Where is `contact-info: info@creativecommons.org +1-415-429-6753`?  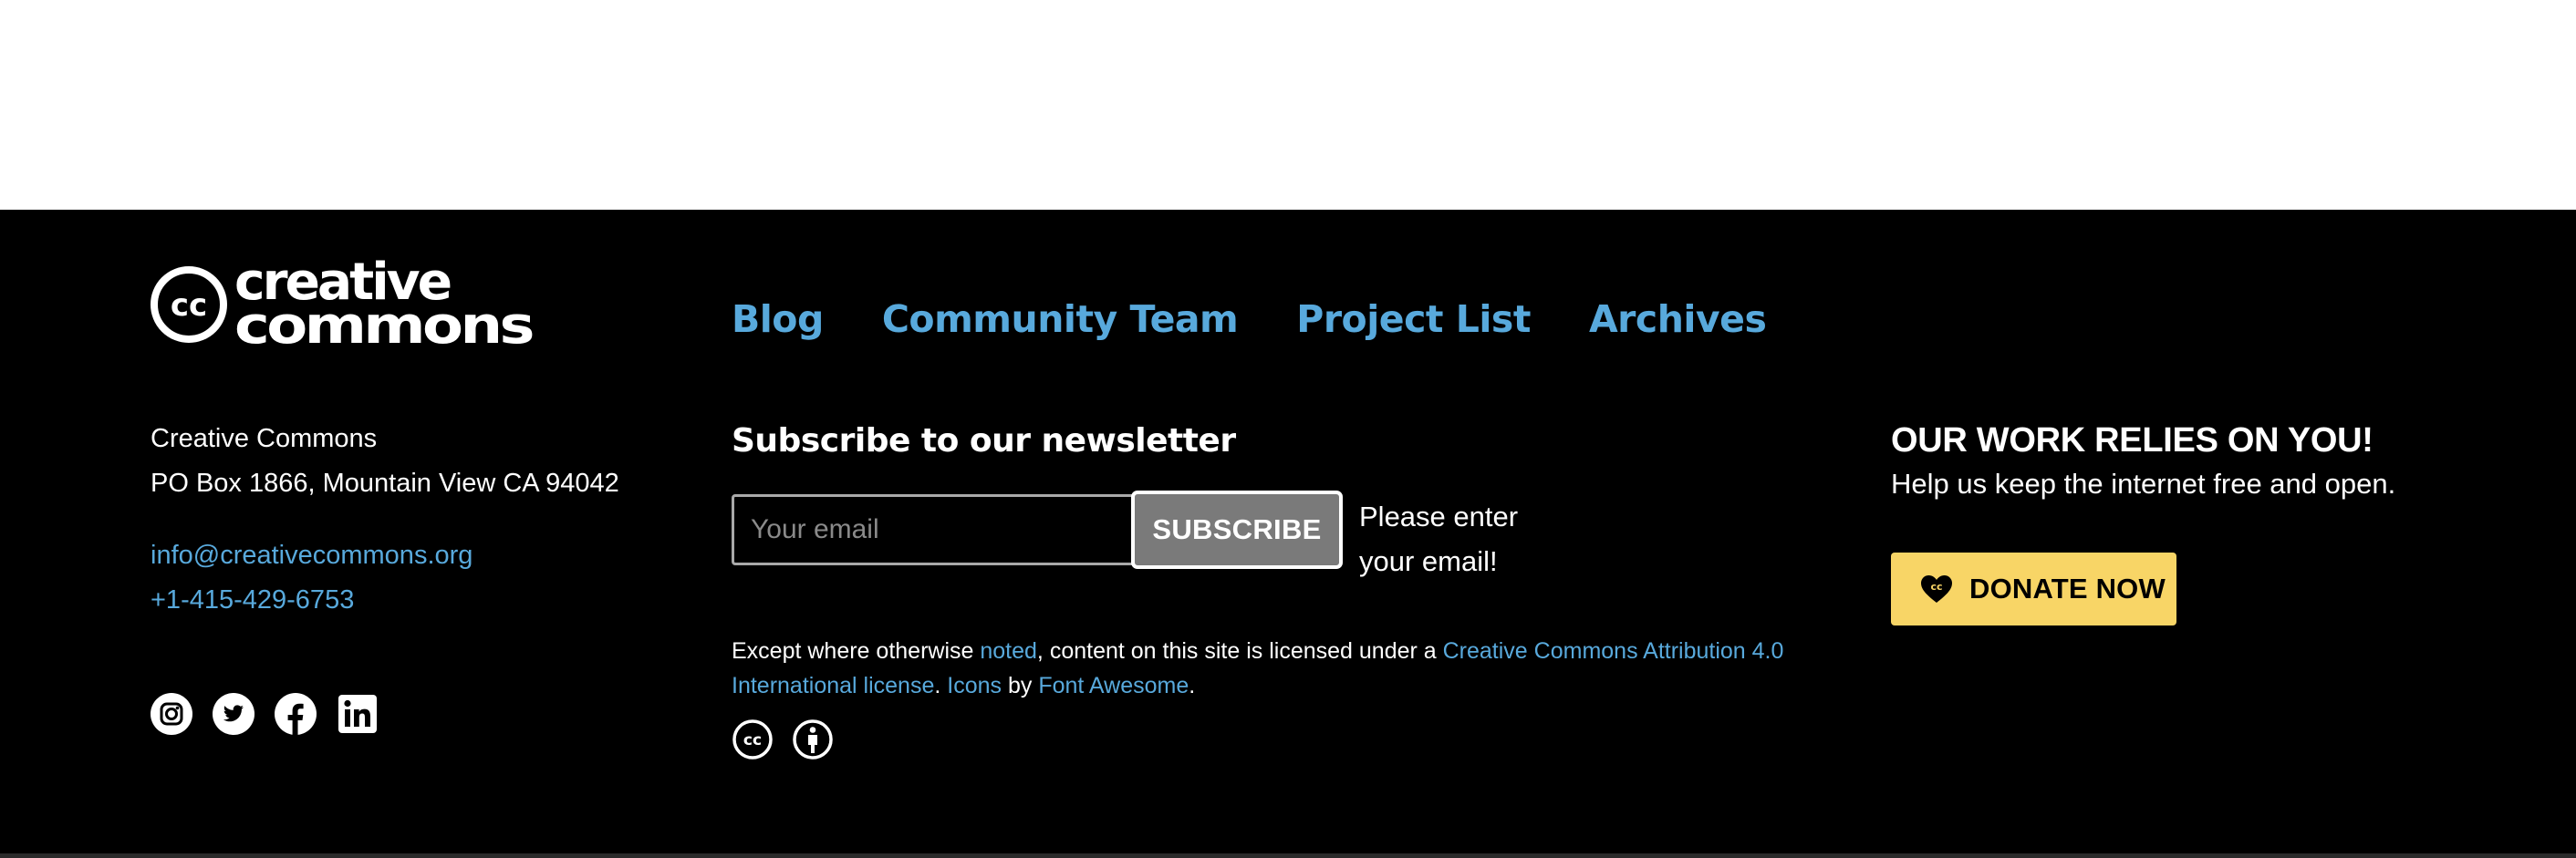
contact-info: info@creativecommons.org +1-415-429-6753 is located at coordinates (312, 578).